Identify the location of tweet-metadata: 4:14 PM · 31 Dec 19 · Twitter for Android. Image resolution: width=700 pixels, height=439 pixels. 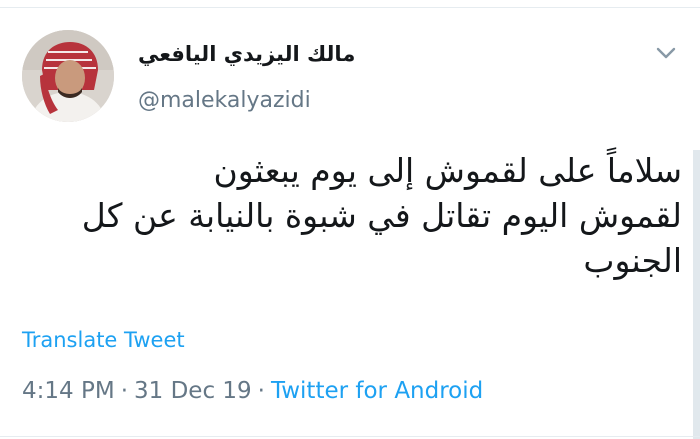
(252, 391).